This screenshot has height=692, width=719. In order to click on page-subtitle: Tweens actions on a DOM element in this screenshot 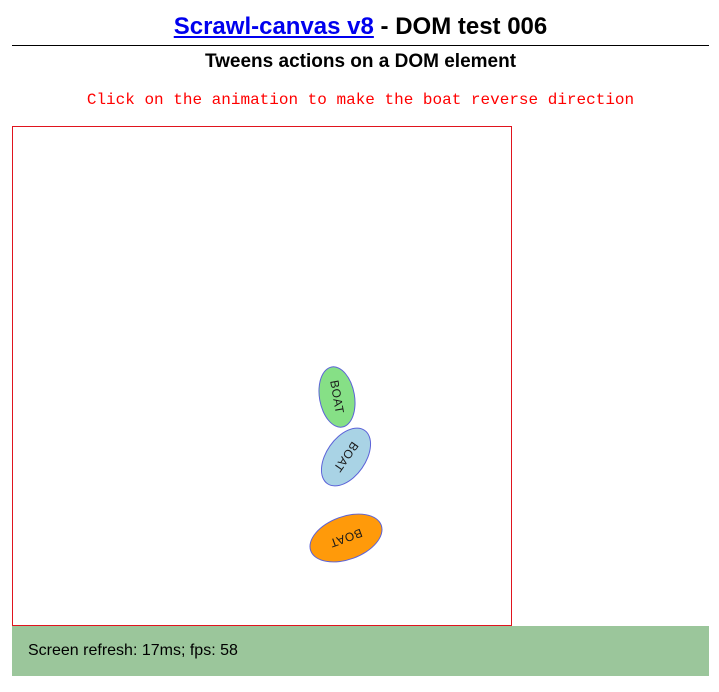, I will do `click(360, 61)`.